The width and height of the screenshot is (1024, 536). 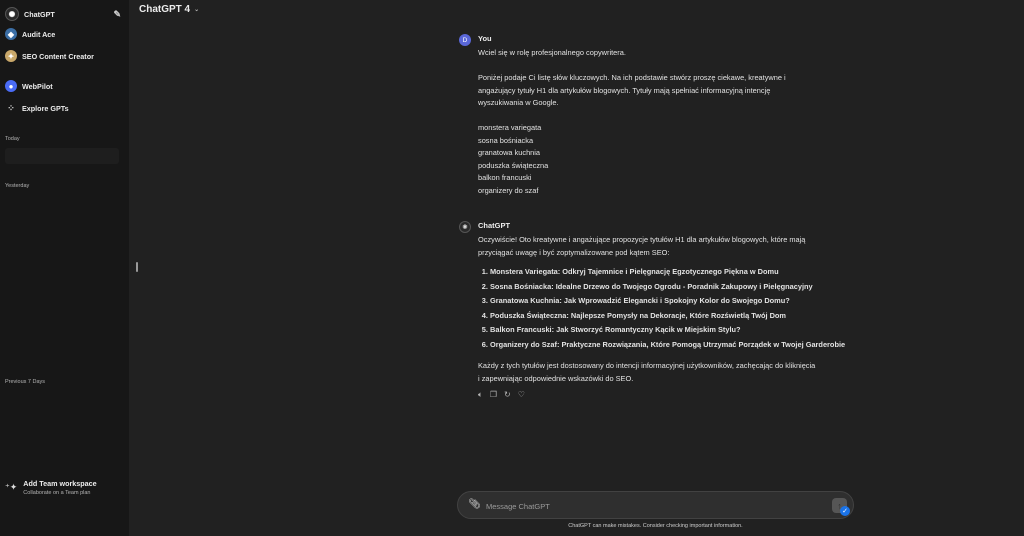 I want to click on sidebar-item-label: WebPilot, so click(x=37, y=86).